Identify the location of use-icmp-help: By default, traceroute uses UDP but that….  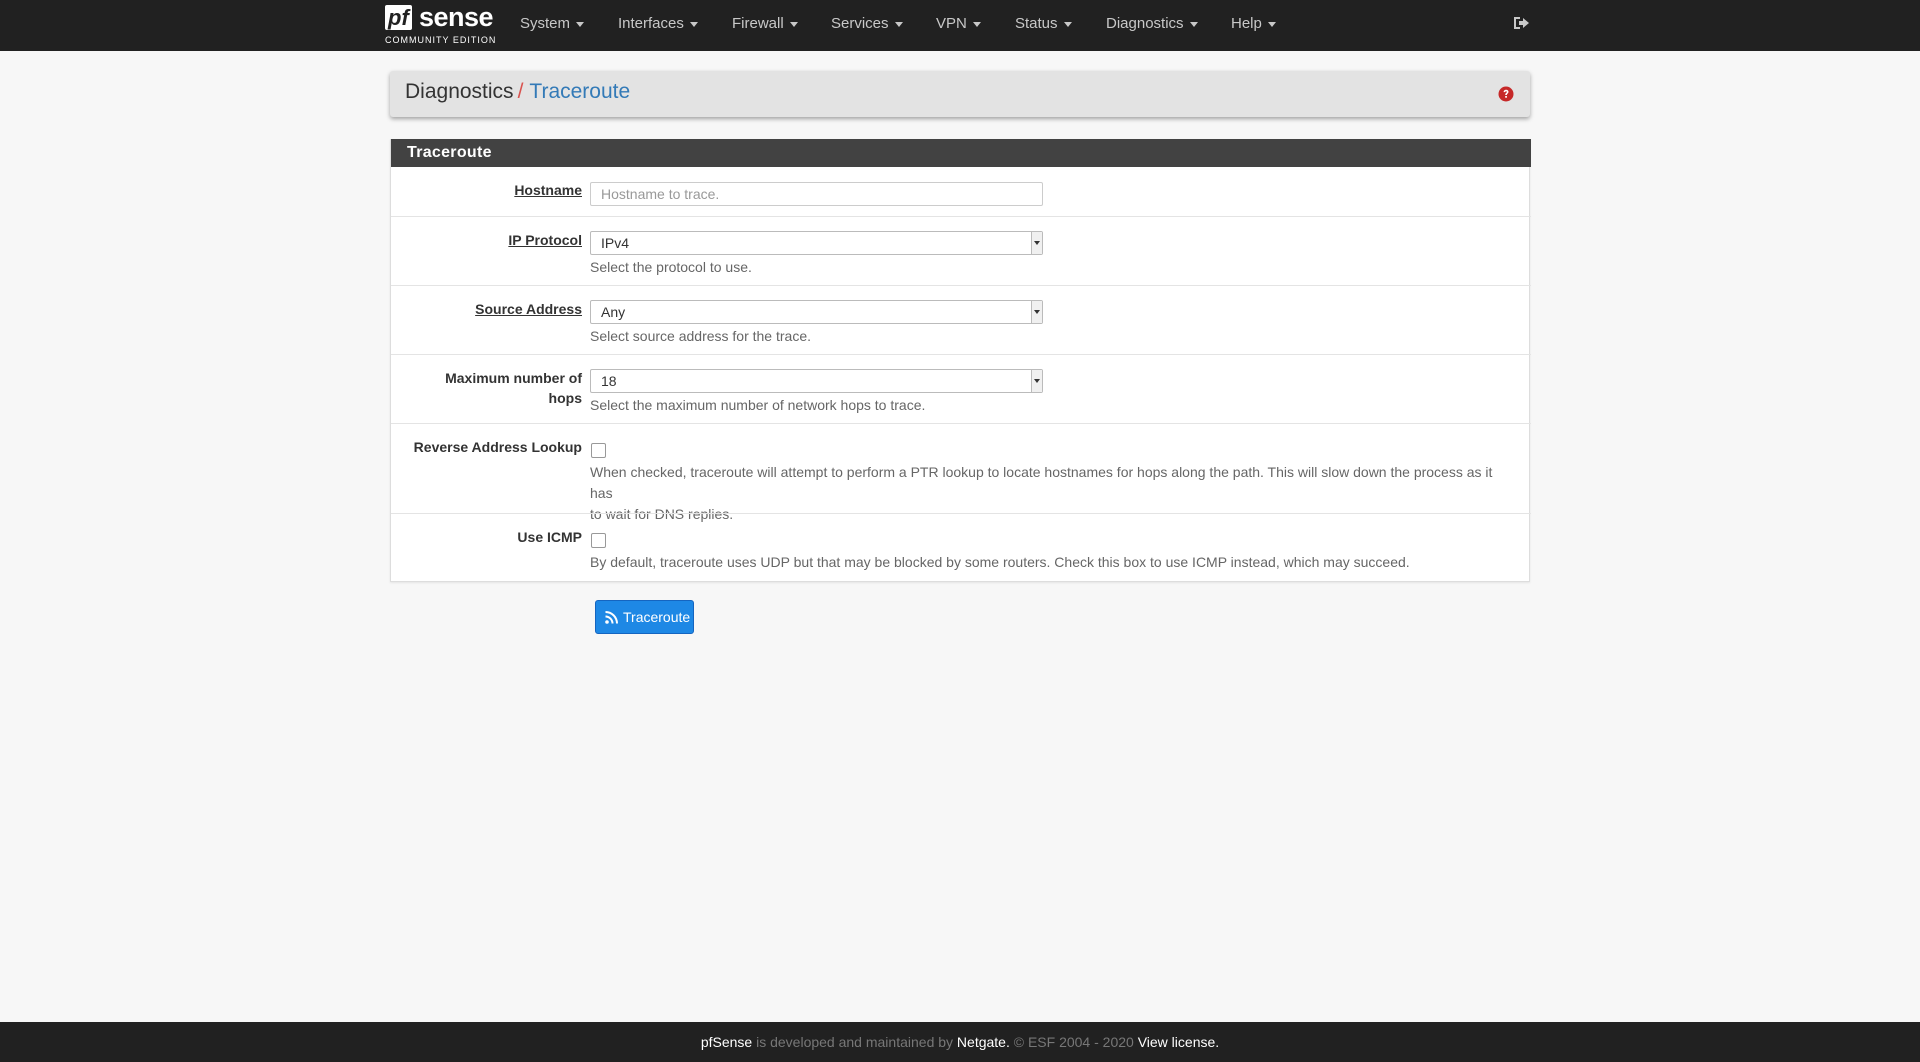
(1000, 562).